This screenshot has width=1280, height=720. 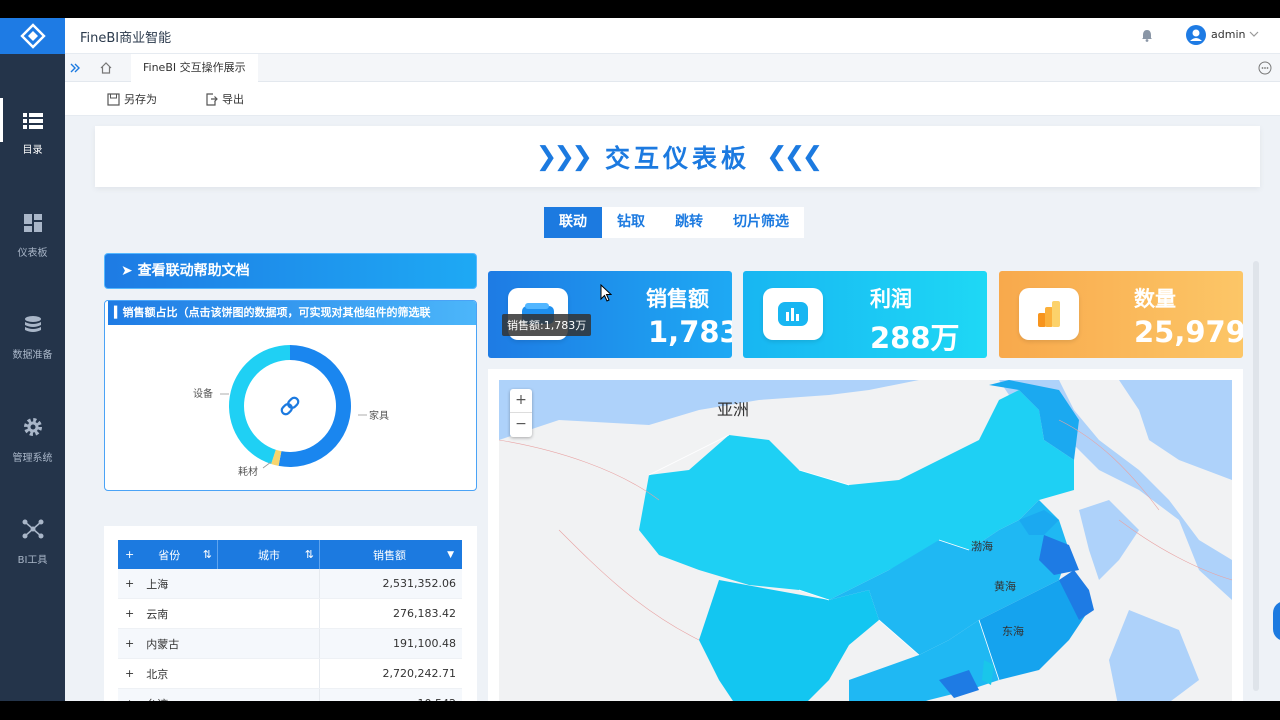 What do you see at coordinates (1013, 631) in the screenshot?
I see `map-label-east-sea: 东海` at bounding box center [1013, 631].